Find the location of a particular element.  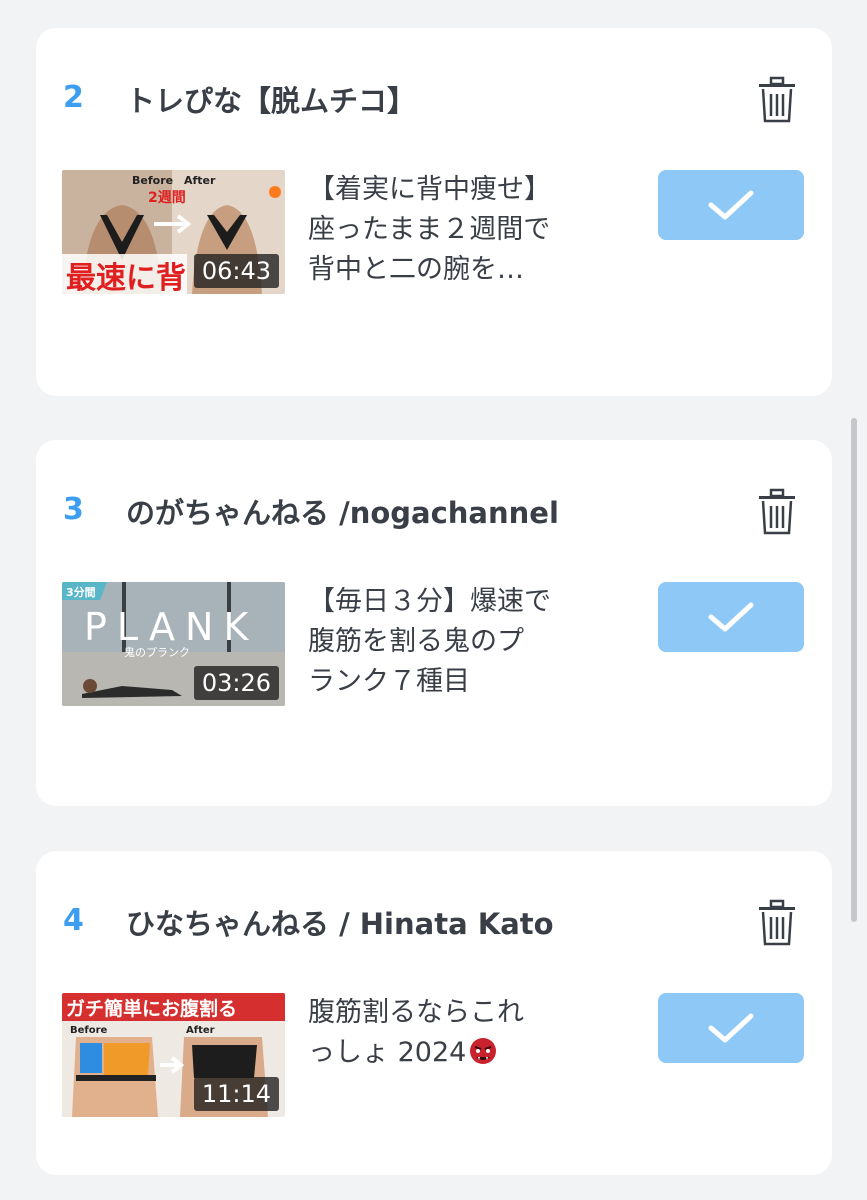

scrollbar is located at coordinates (854, 670).